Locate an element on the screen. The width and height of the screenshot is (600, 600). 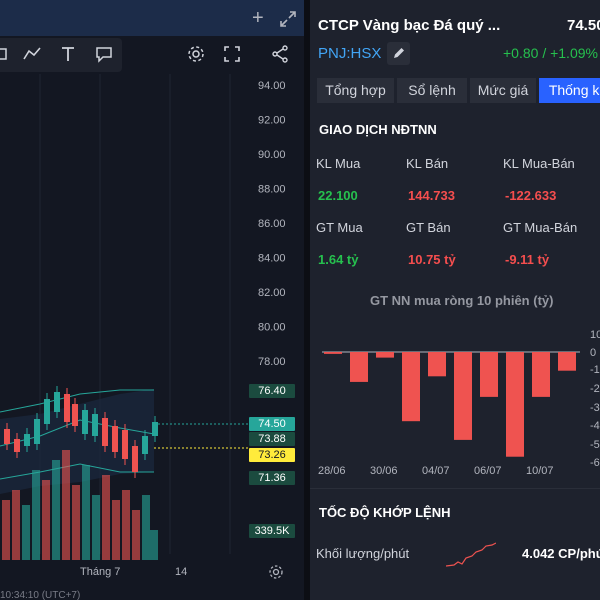
tab-so-lenh: Sổ lệnh is located at coordinates (432, 90).